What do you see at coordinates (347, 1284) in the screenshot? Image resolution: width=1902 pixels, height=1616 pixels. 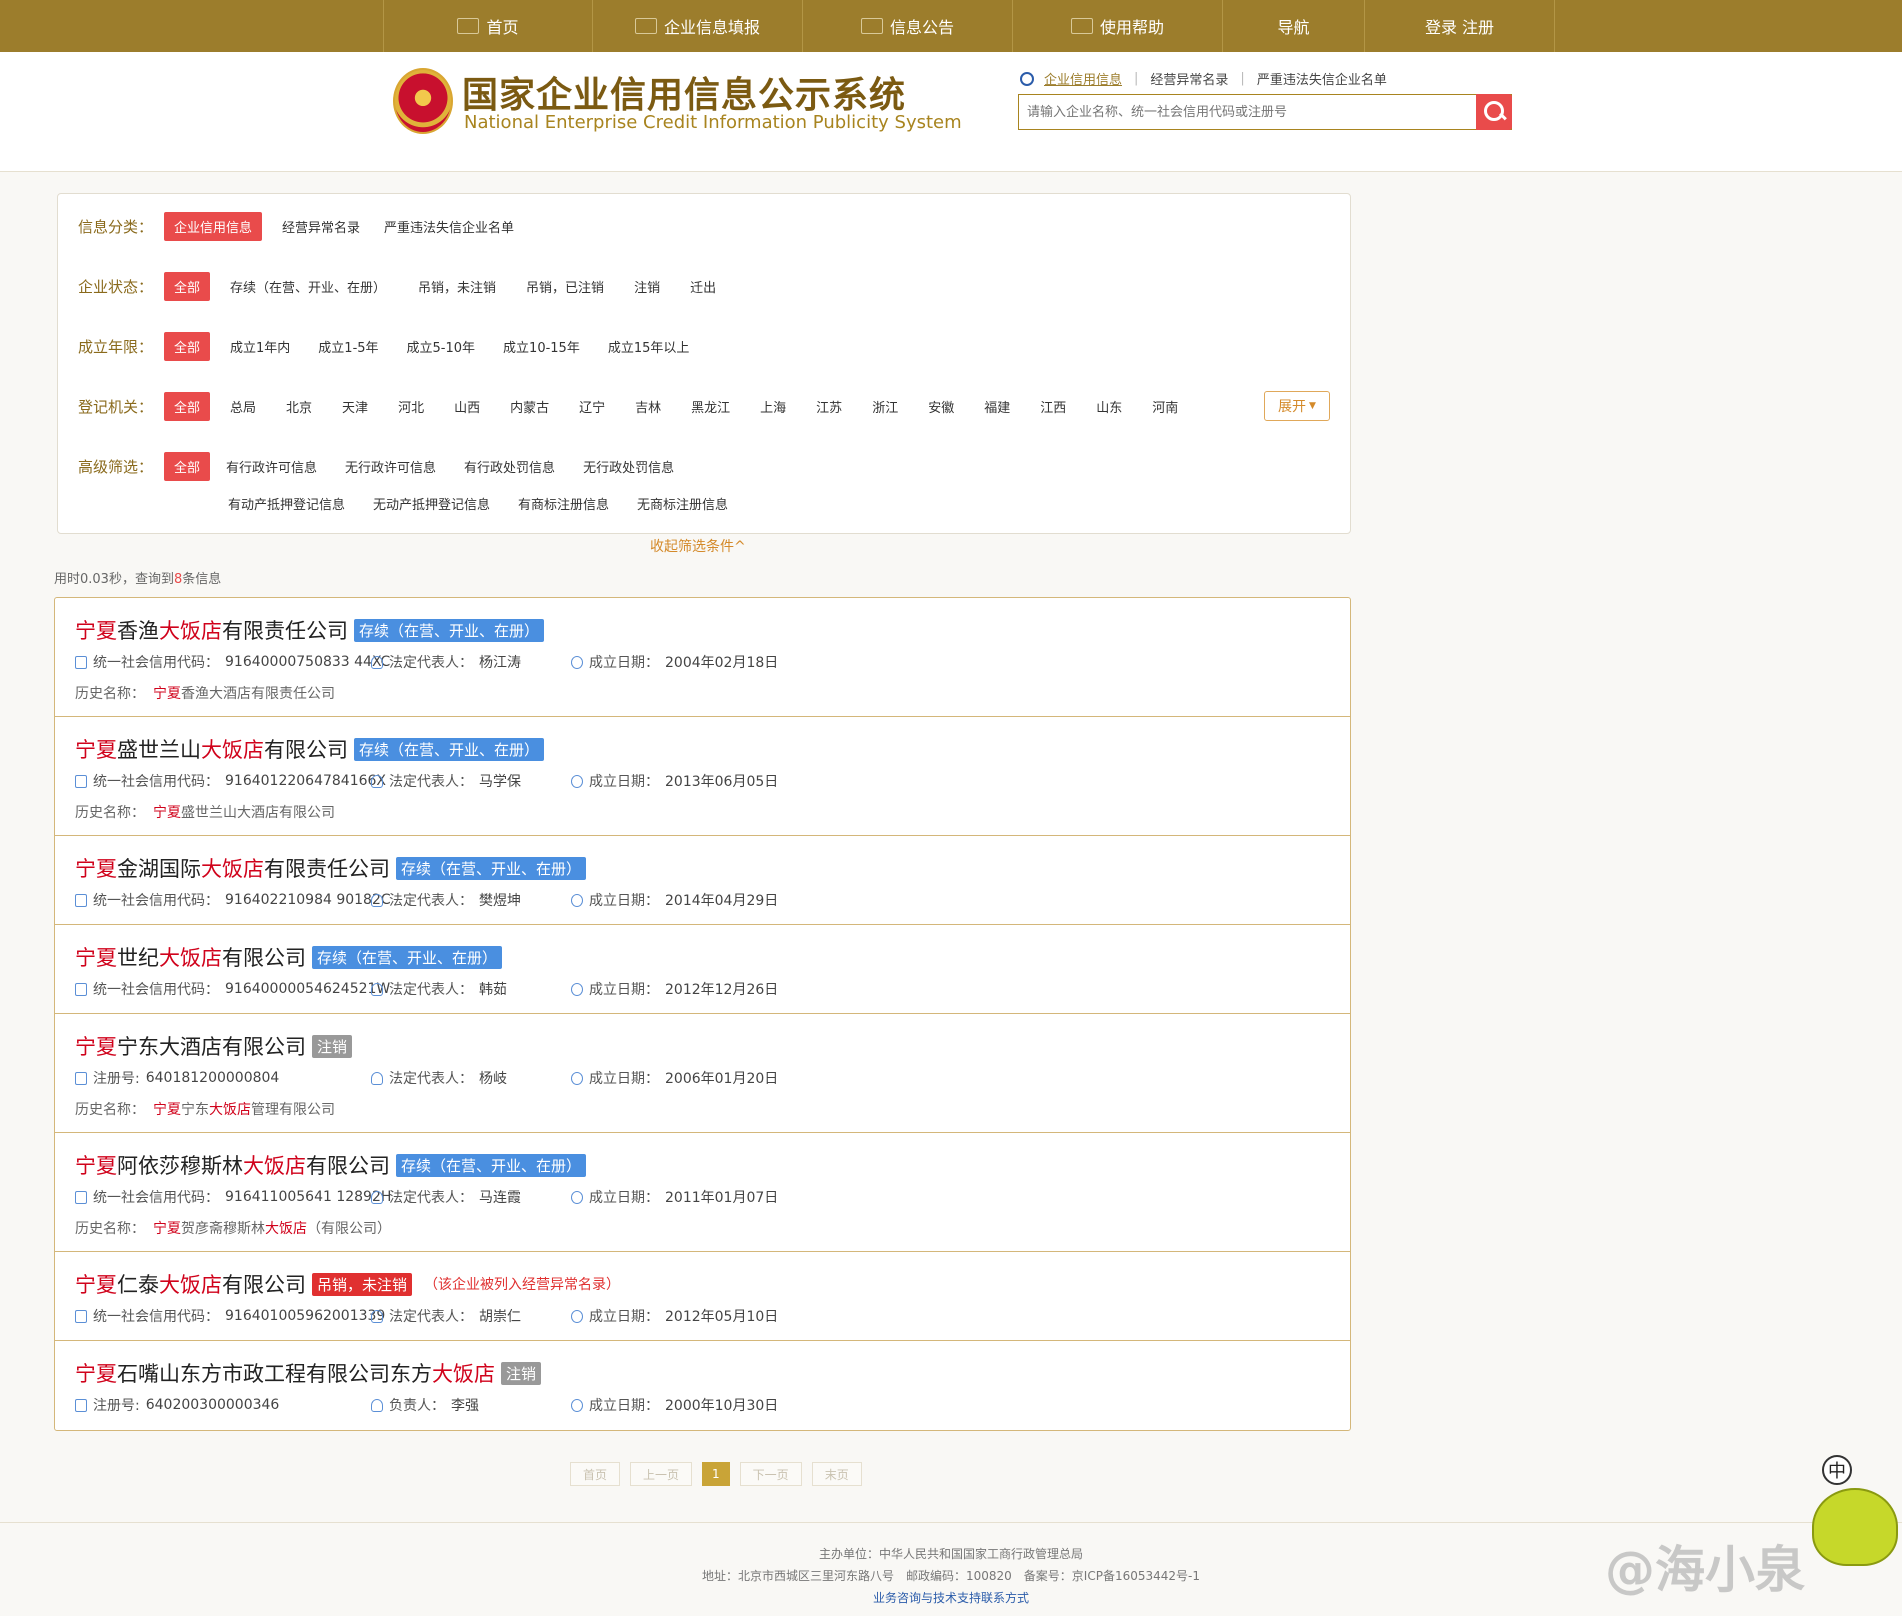 I see `company-name-link: 宁夏仁泰大饭店有限公司 吊销，未注销 （该企业被列入经营异常名录）` at bounding box center [347, 1284].